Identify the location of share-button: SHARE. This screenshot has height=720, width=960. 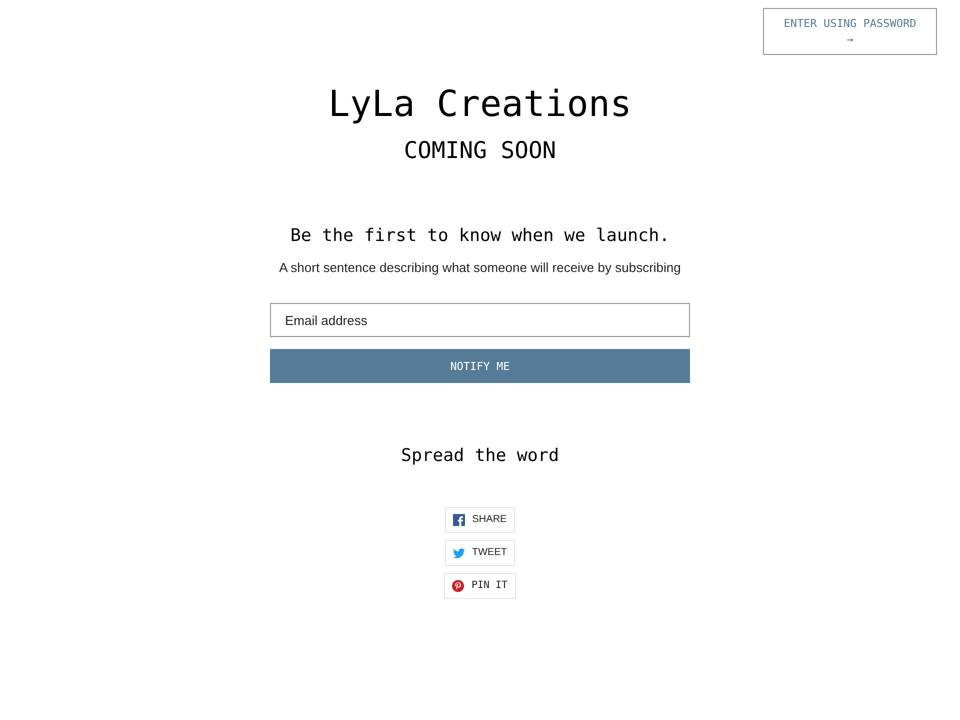
(480, 520).